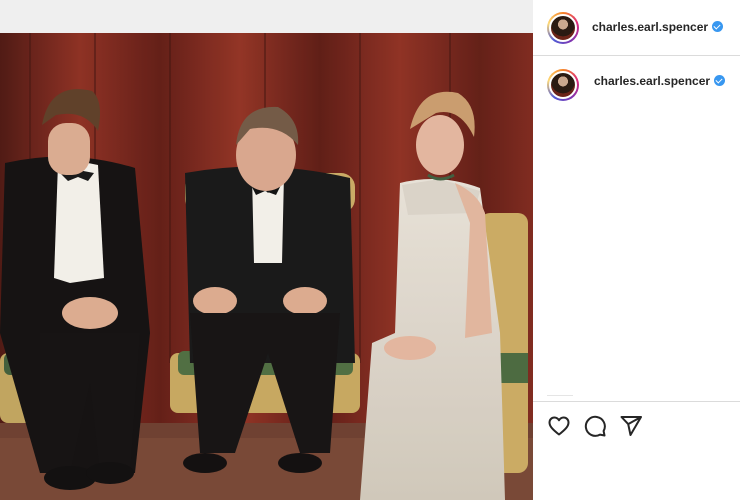  Describe the element at coordinates (631, 426) in the screenshot. I see `paper-plane-icon` at that location.